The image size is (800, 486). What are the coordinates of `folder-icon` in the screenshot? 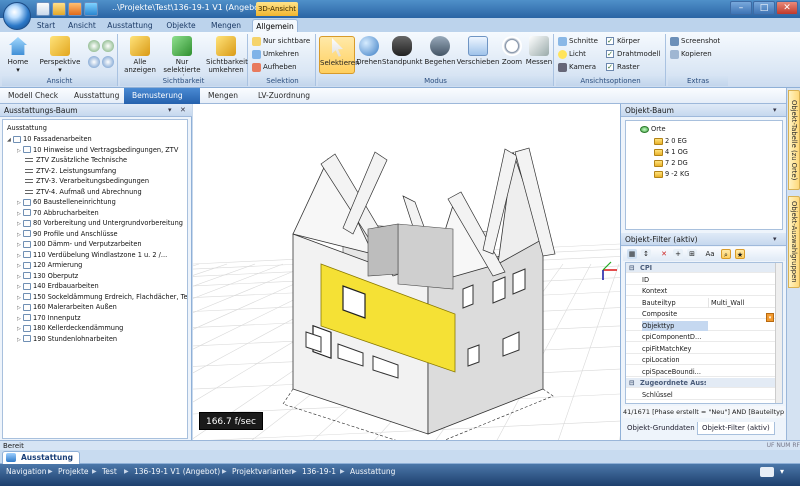 It's located at (59, 9).